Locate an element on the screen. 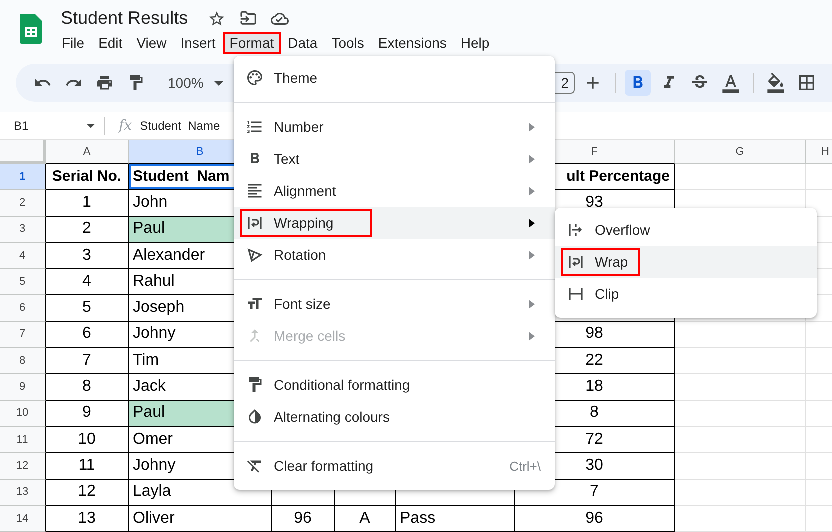 This screenshot has width=832, height=532. menu-item-label: Wrapping is located at coordinates (304, 223).